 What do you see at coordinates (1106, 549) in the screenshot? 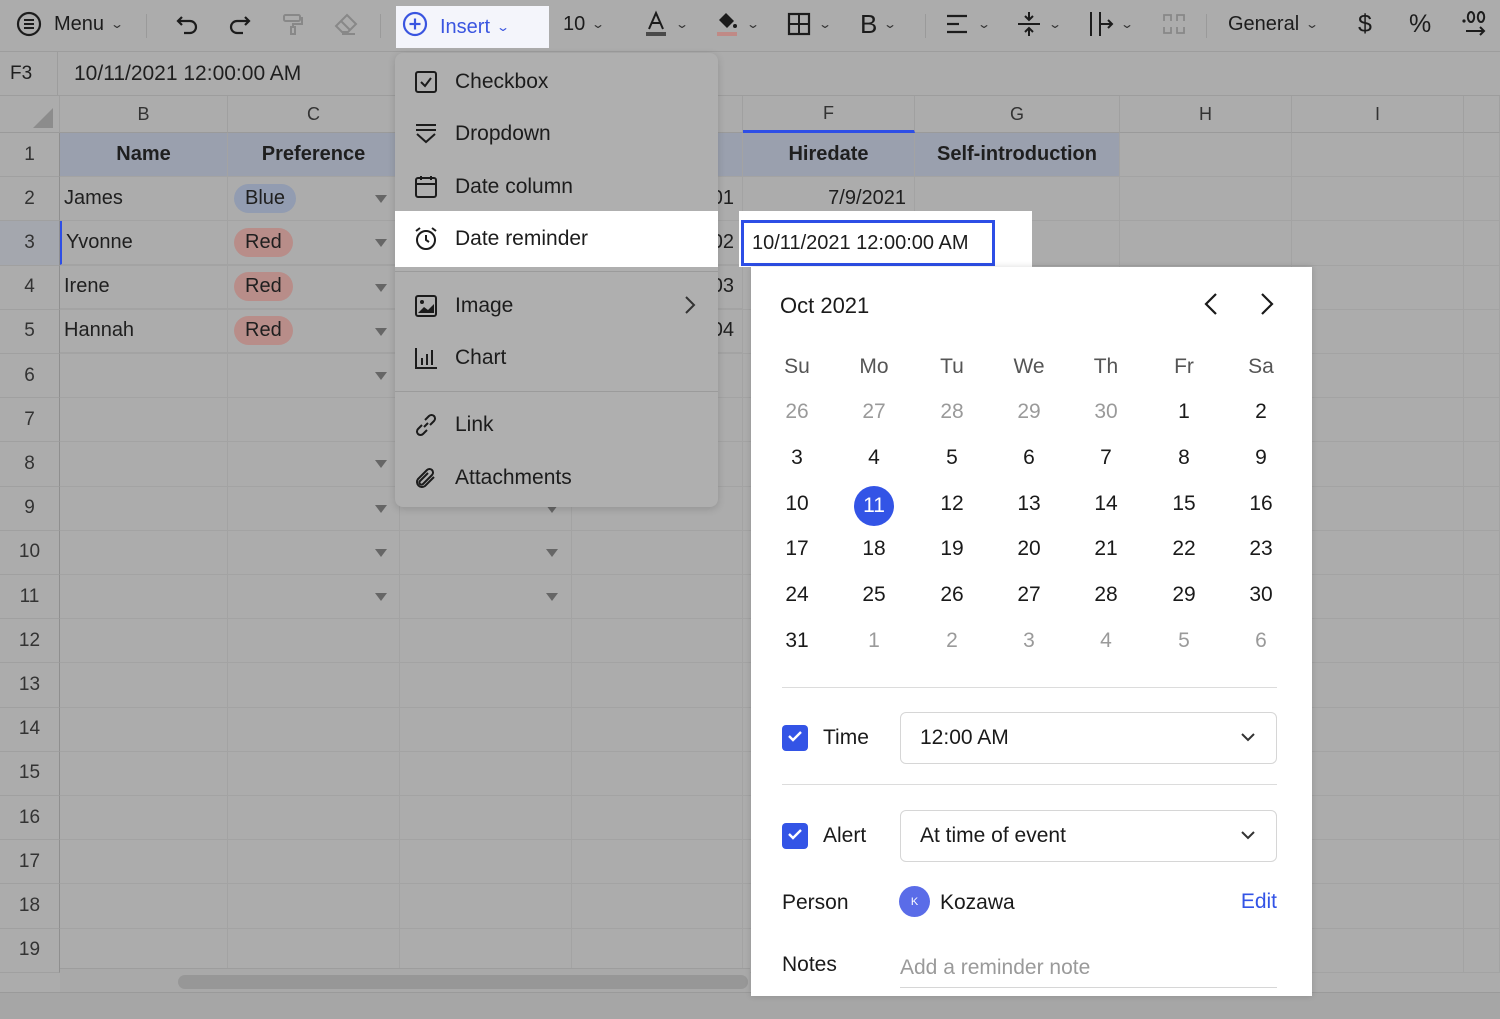
I see `calendar-day: 21` at bounding box center [1106, 549].